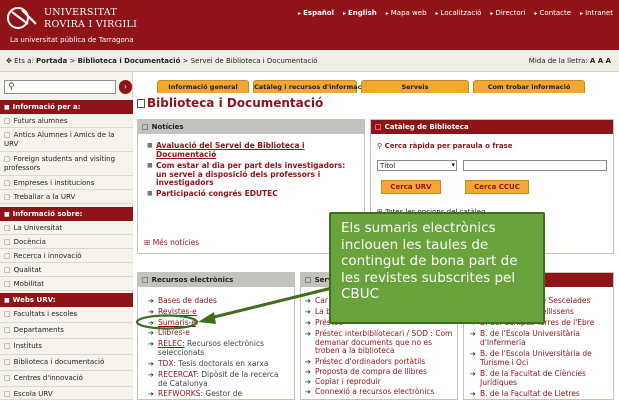 This screenshot has height=400, width=619. I want to click on location-icon: ✥, so click(9, 61).